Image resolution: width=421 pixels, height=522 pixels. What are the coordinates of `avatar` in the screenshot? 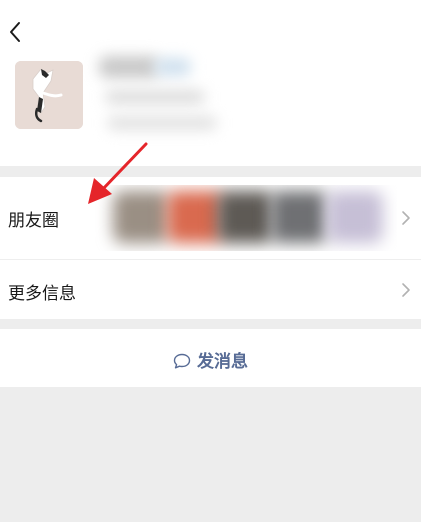 It's located at (49, 95).